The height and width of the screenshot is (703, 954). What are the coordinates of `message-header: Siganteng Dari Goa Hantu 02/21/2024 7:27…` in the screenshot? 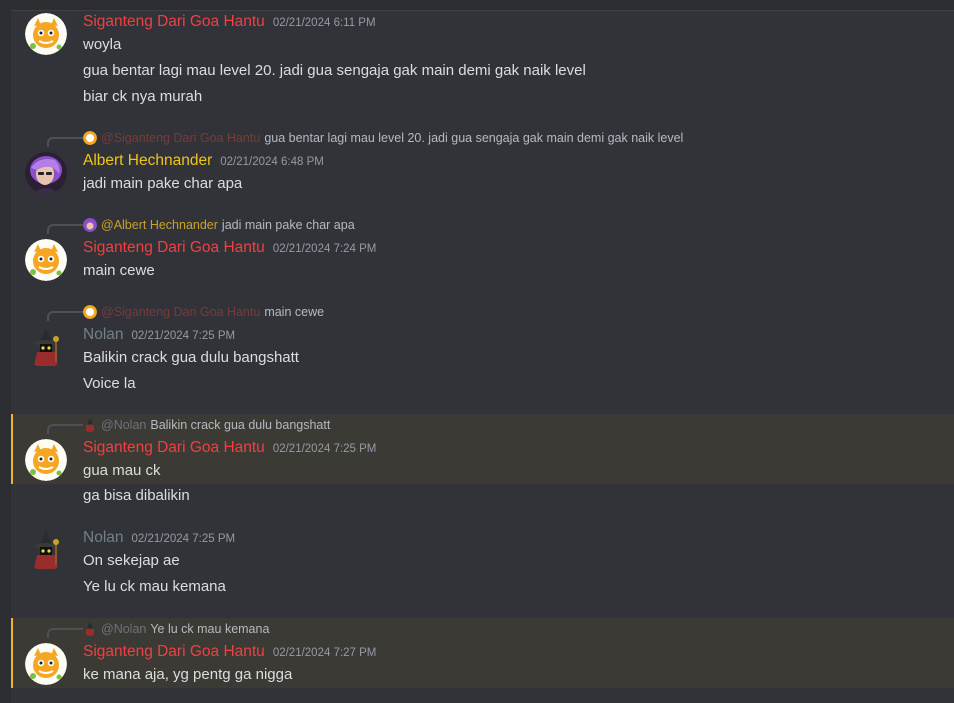 It's located at (229, 654).